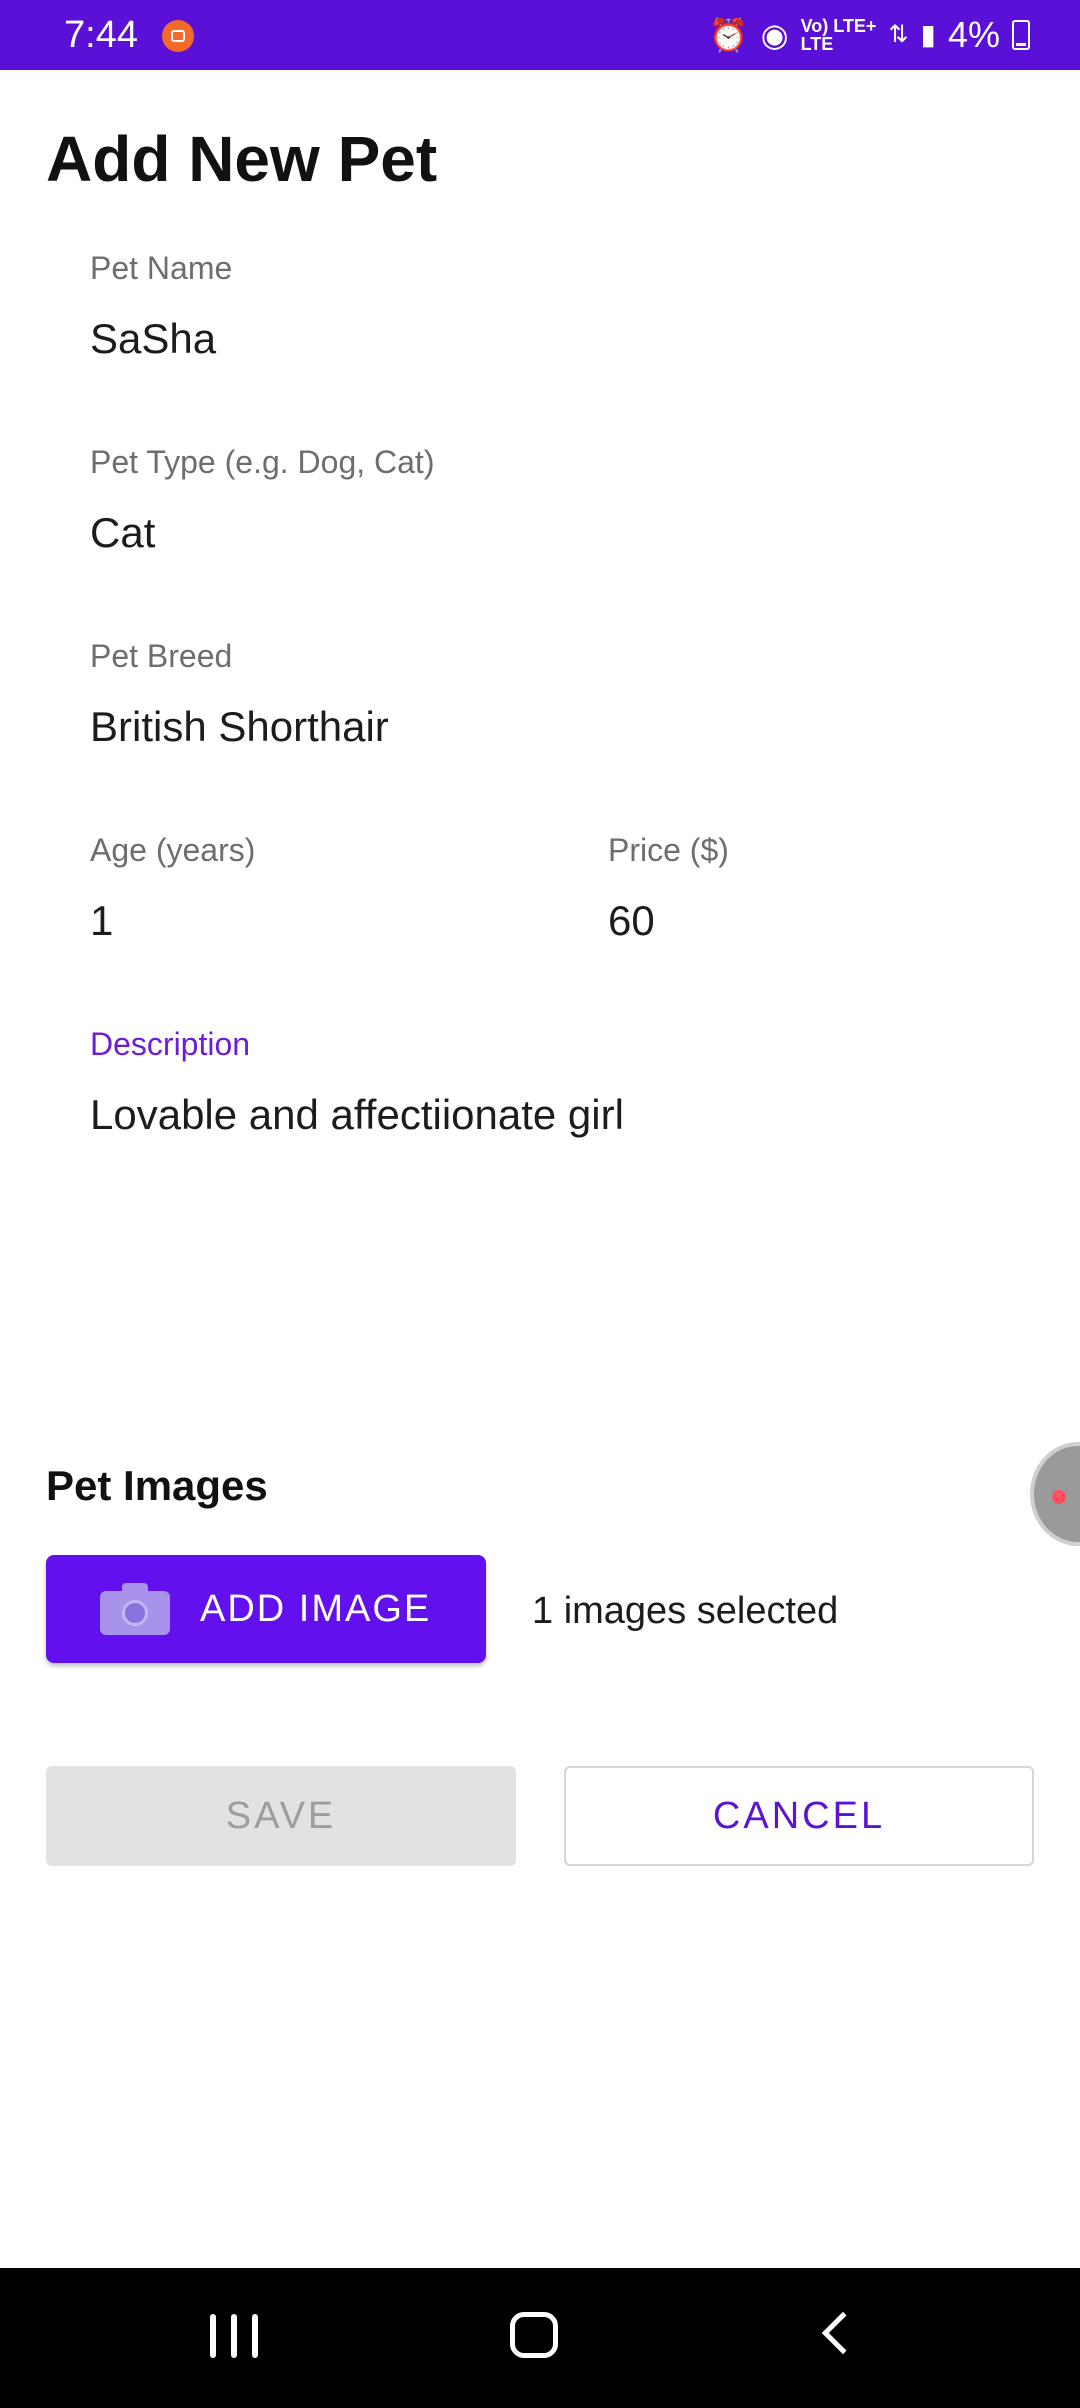 This screenshot has width=1080, height=2408. I want to click on navigation-bar, so click(540, 2338).